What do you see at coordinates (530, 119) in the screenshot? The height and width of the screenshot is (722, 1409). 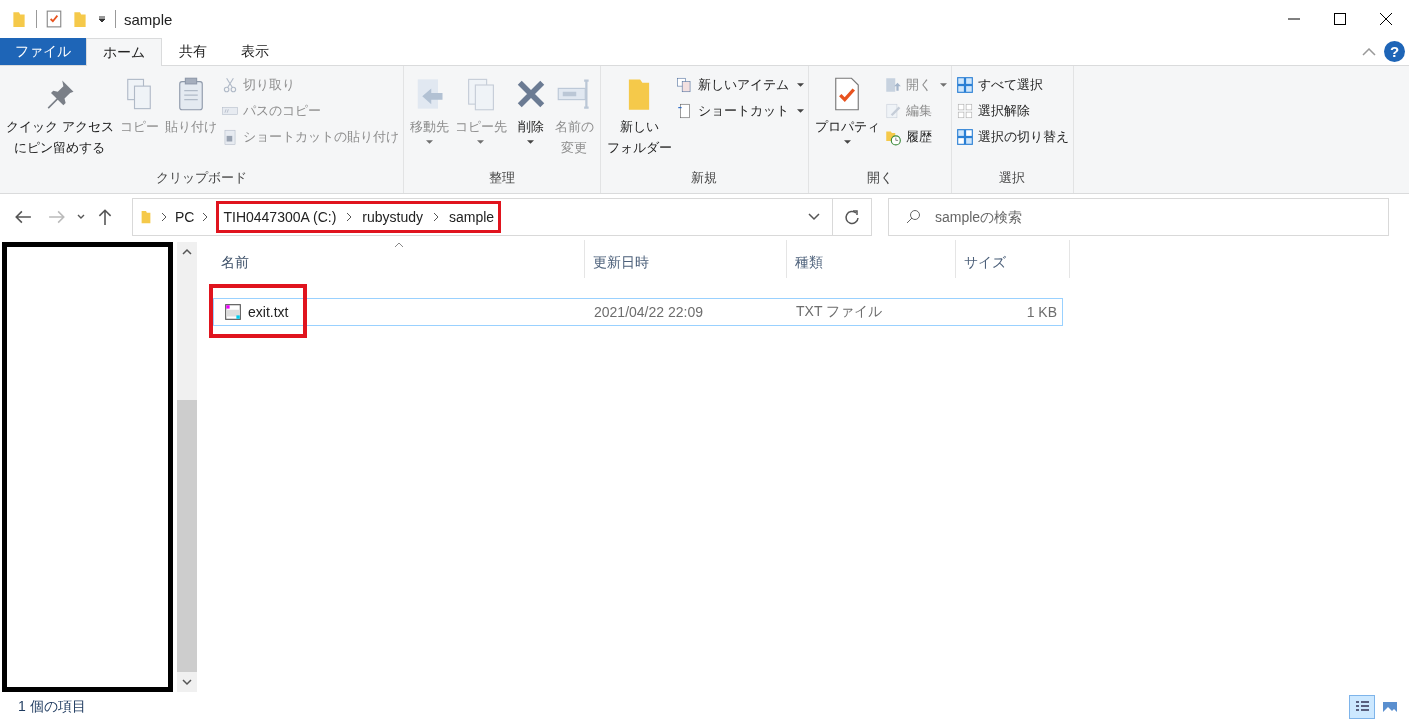 I see `ribbon-button: 削除` at bounding box center [530, 119].